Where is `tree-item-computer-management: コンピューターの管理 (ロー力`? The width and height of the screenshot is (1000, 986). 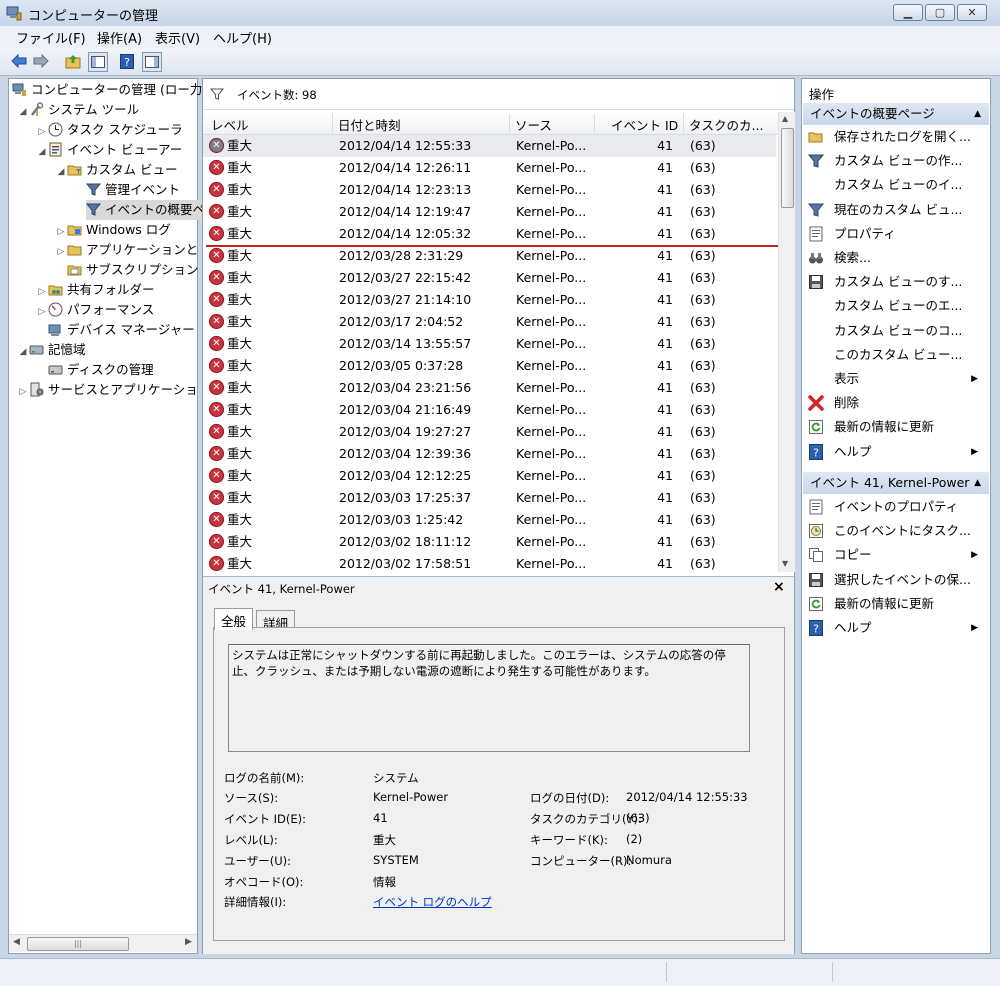
tree-item-computer-management: コンピューターの管理 (ロー力 is located at coordinates (107, 90).